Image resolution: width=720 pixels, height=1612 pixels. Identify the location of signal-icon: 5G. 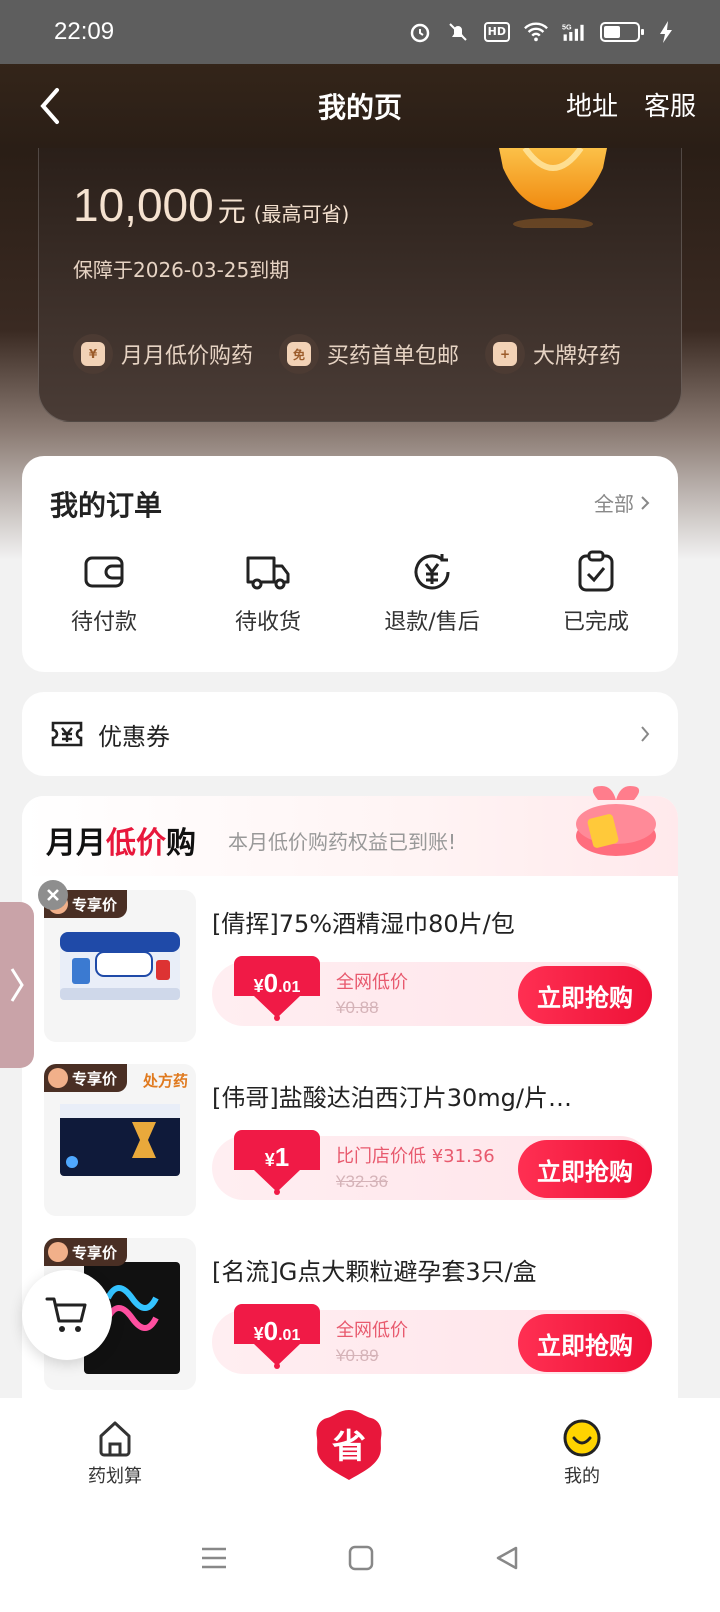
(574, 32).